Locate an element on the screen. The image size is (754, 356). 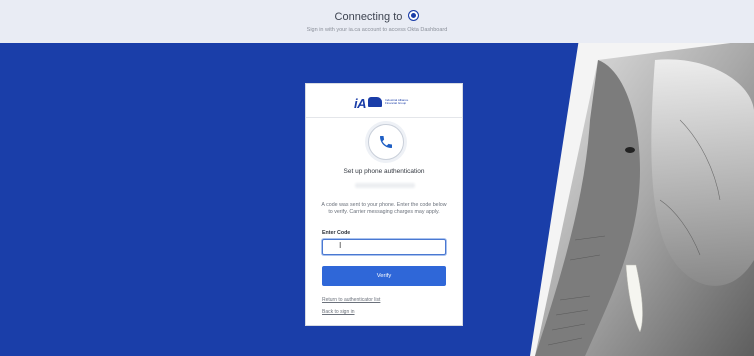
enter-code-label: Enter Code is located at coordinates (336, 233).